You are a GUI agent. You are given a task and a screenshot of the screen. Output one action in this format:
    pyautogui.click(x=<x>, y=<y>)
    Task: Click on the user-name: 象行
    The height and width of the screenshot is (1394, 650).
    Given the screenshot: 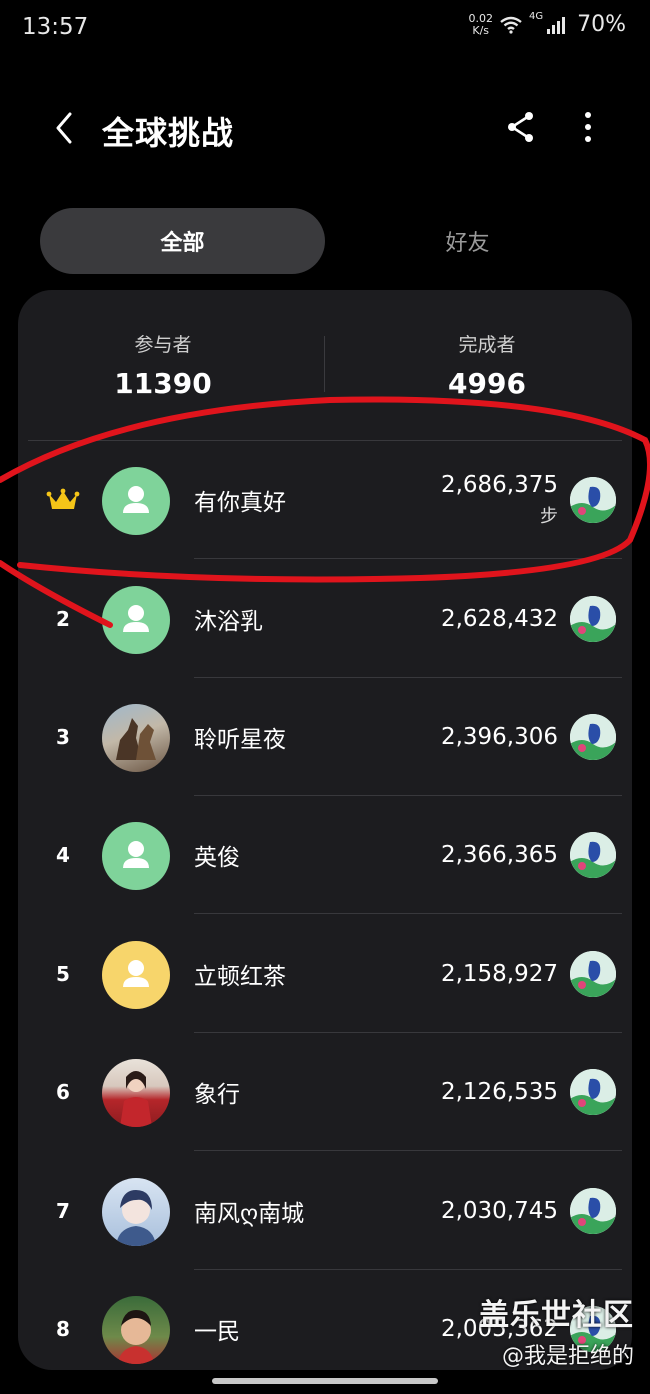 What is the action you would take?
    pyautogui.click(x=217, y=1095)
    